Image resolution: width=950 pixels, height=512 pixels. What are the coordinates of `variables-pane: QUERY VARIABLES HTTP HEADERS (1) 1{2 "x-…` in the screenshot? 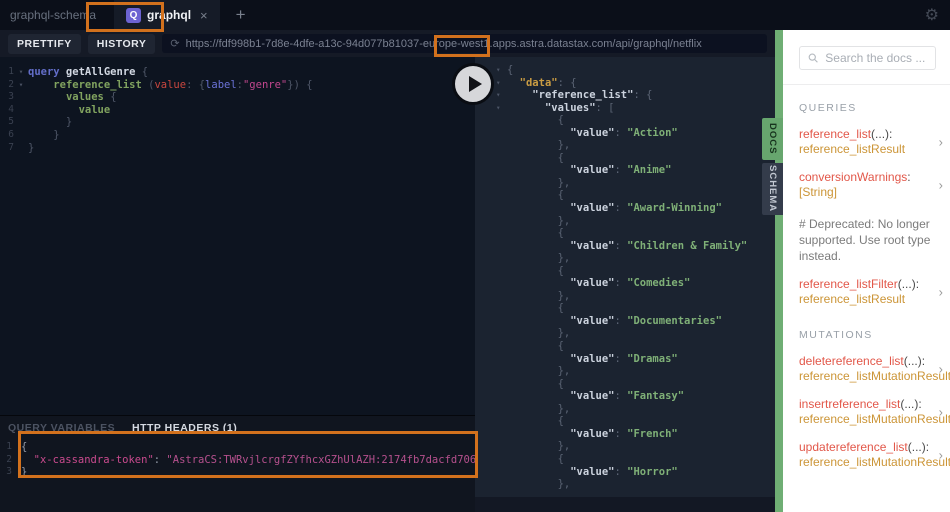 It's located at (292, 463).